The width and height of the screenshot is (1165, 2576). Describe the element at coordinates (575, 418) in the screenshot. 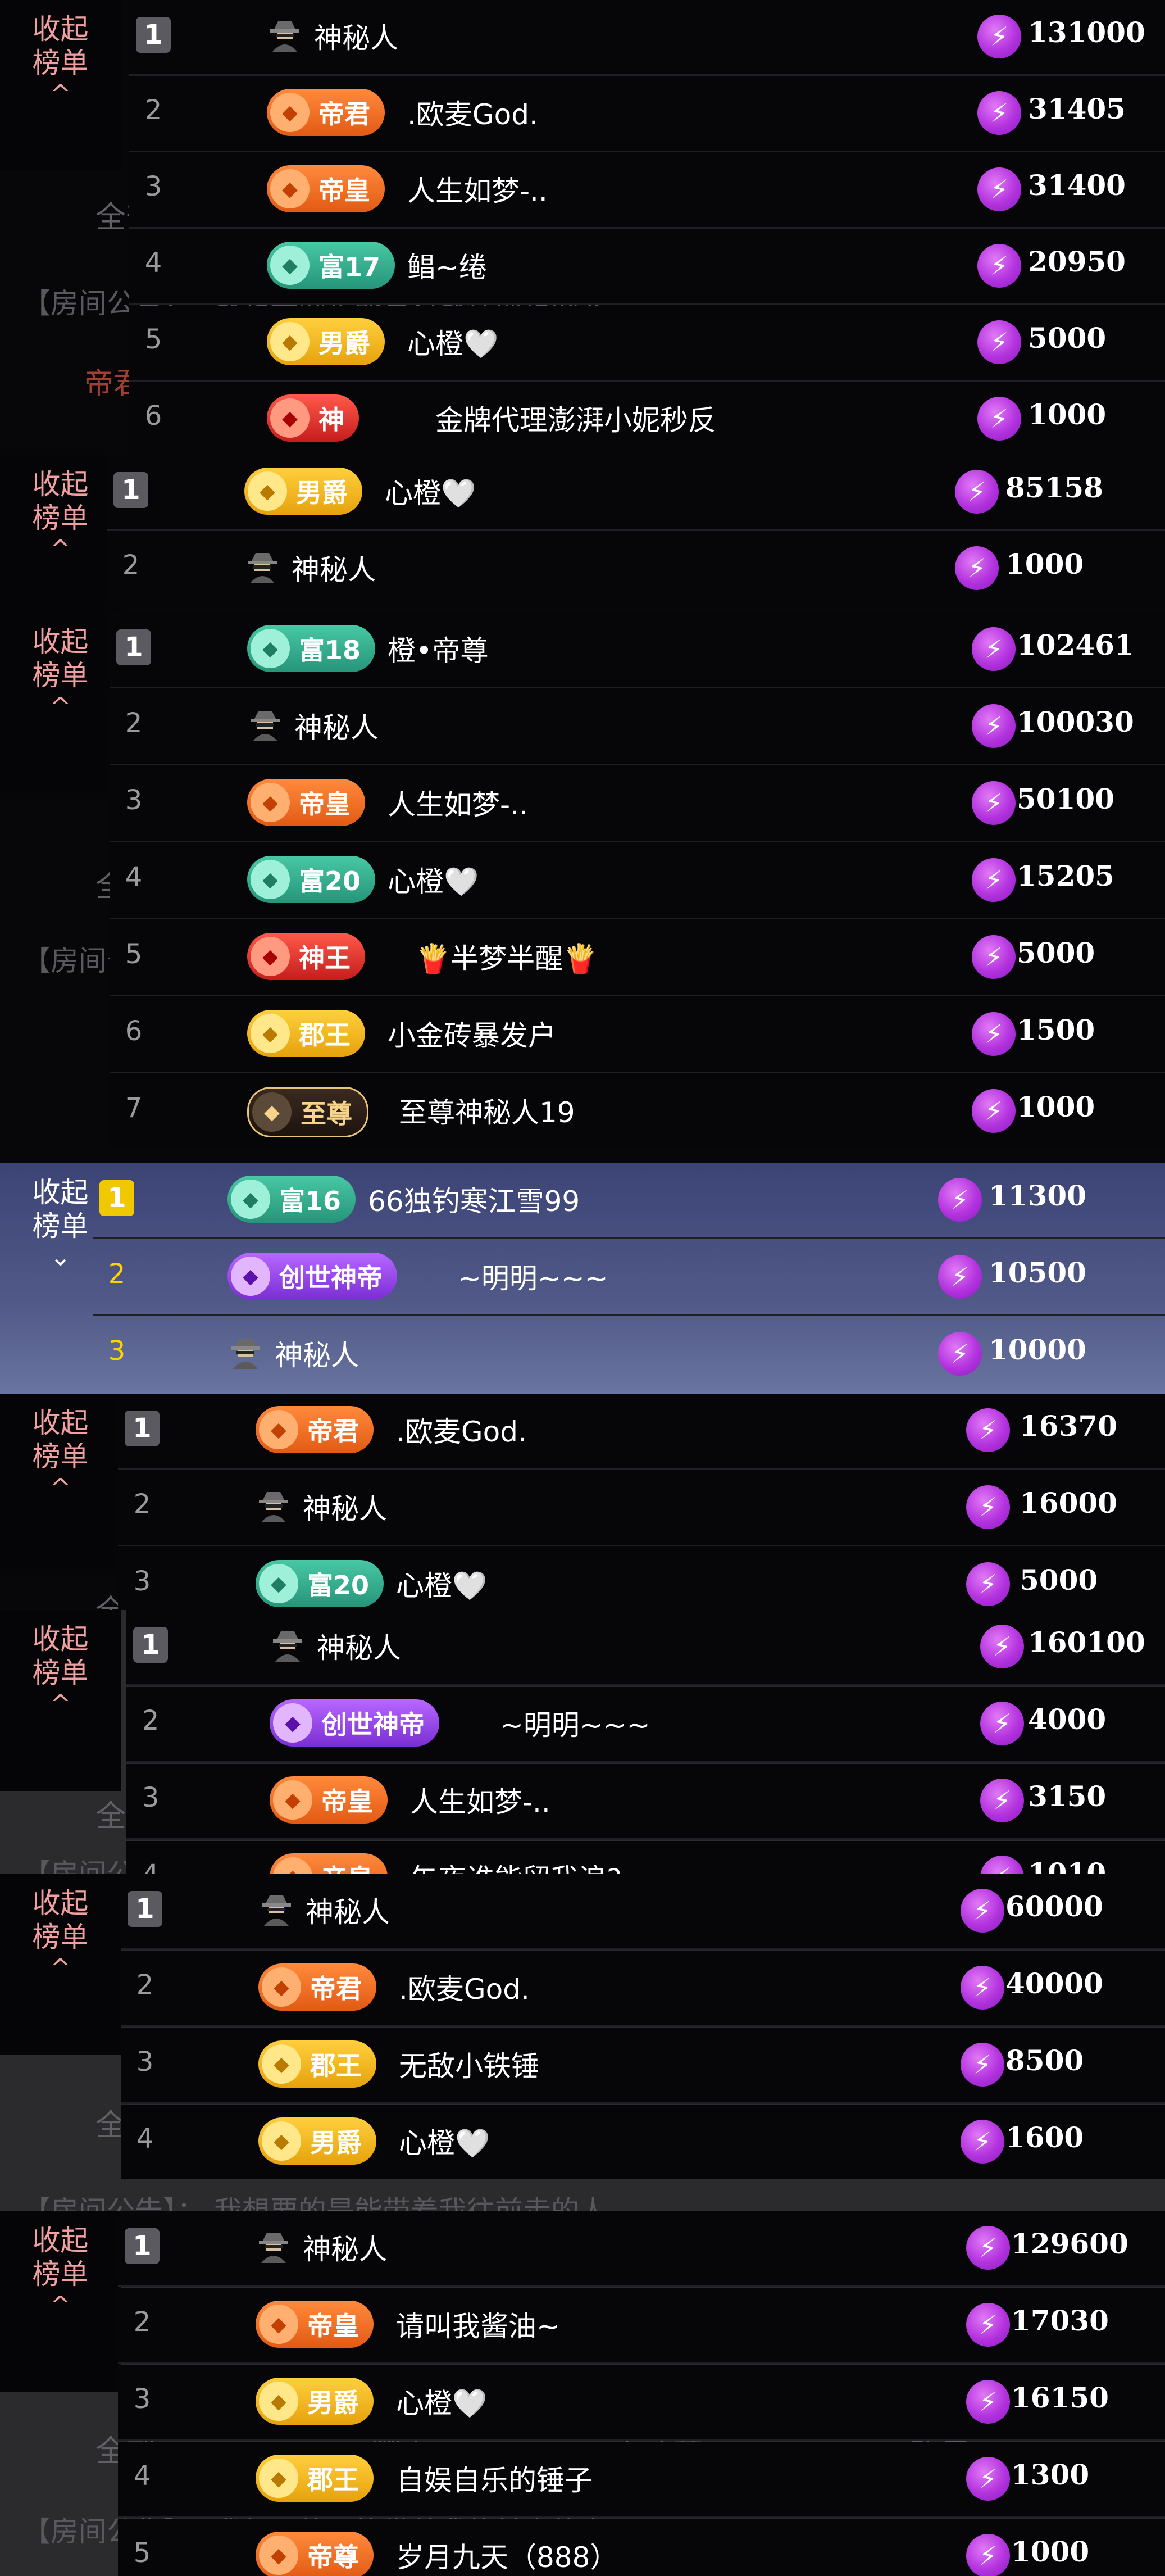

I see `user-nickname: 金牌代理澎湃小妮秒反` at that location.